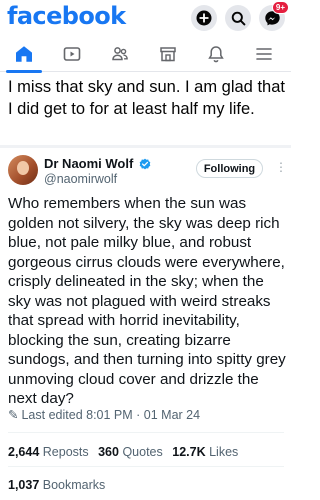 The width and height of the screenshot is (320, 500). Describe the element at coordinates (23, 452) in the screenshot. I see `reposts-count: 2,644` at that location.